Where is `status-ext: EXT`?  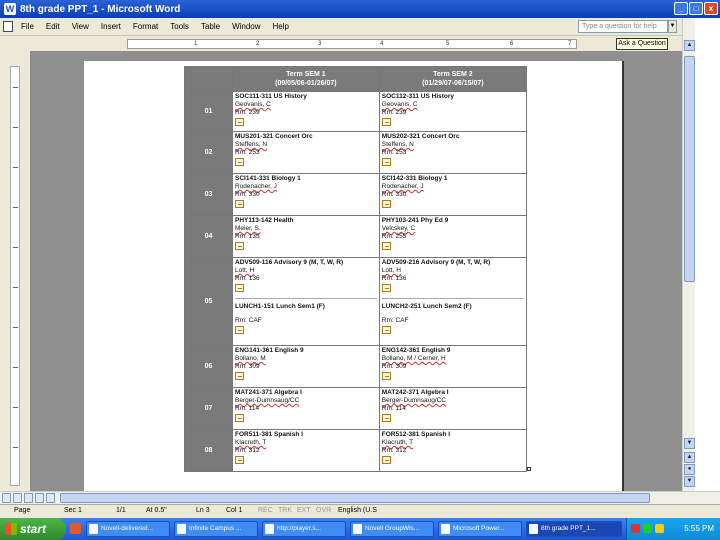
status-ext: EXT is located at coordinates (304, 510).